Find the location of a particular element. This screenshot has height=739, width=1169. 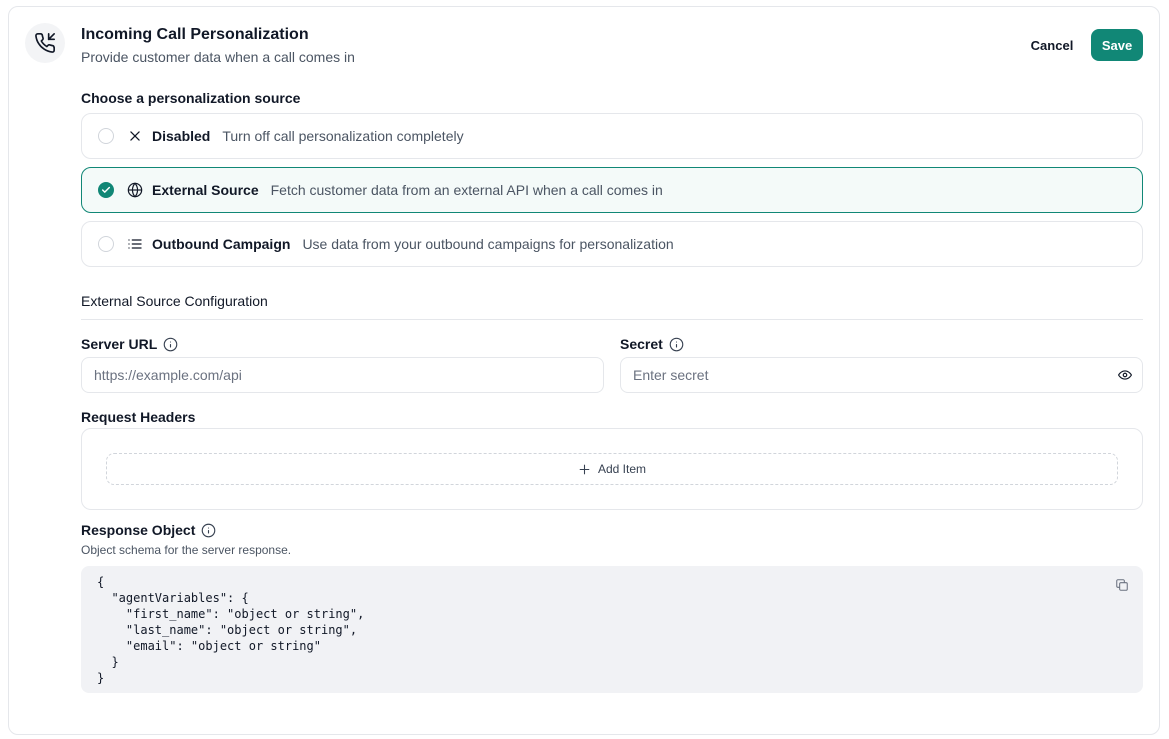

server-url-label: Server URL is located at coordinates (129, 344).